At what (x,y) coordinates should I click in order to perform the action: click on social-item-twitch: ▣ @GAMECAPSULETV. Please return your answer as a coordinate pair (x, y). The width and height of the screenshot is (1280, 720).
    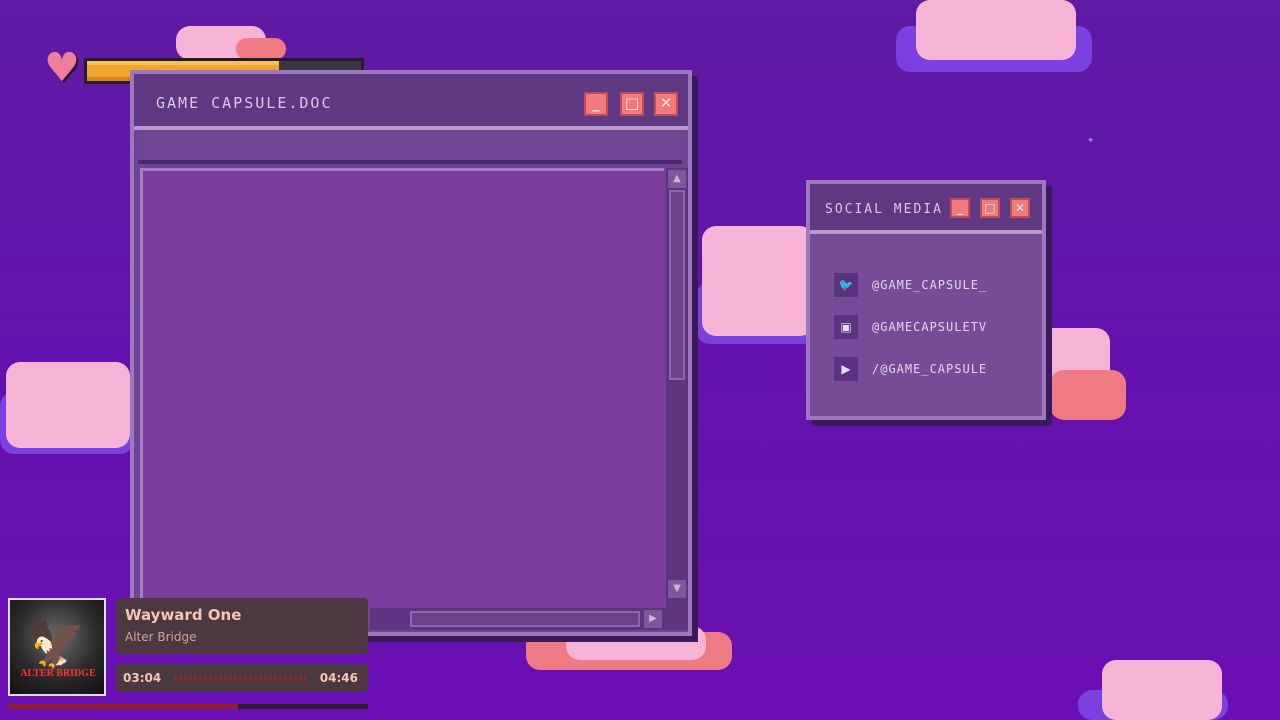
    Looking at the image, I should click on (910, 327).